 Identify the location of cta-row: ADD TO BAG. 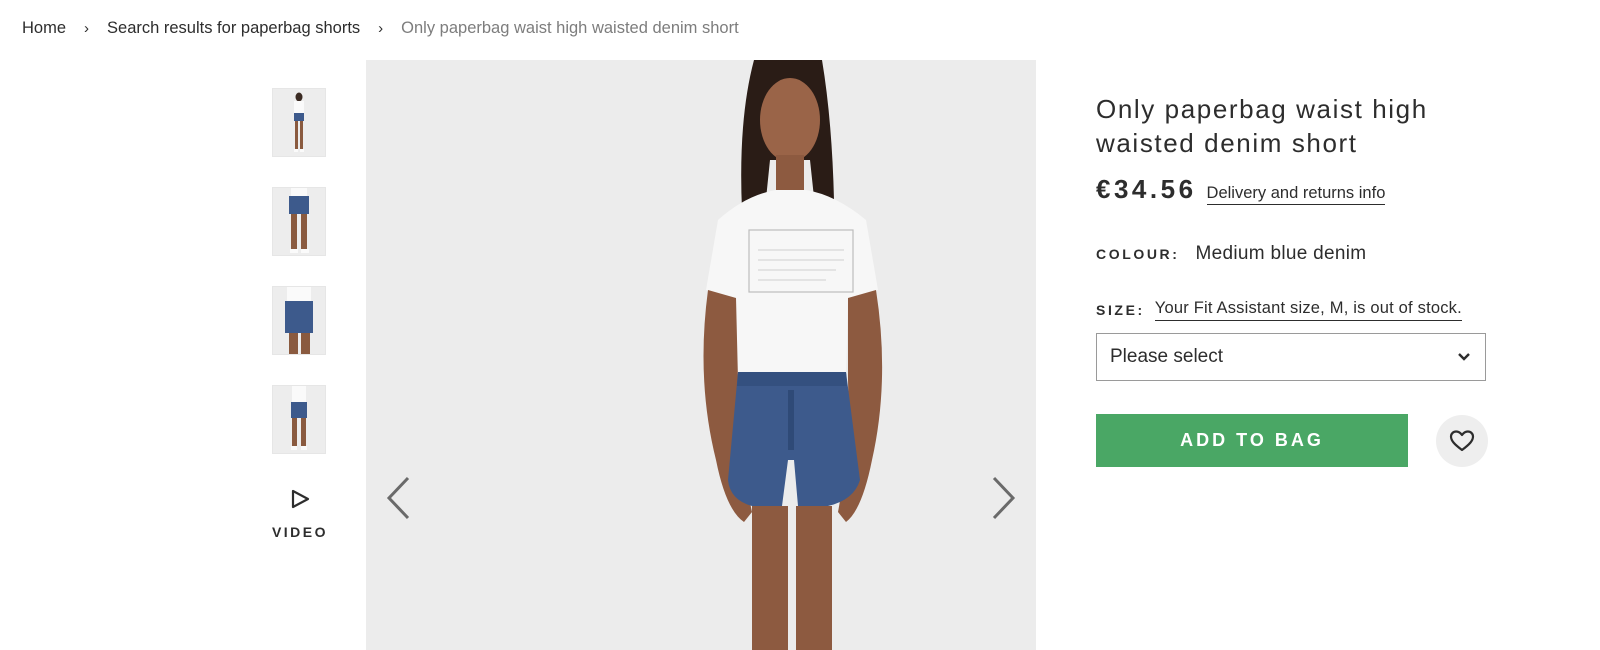
(1293, 440).